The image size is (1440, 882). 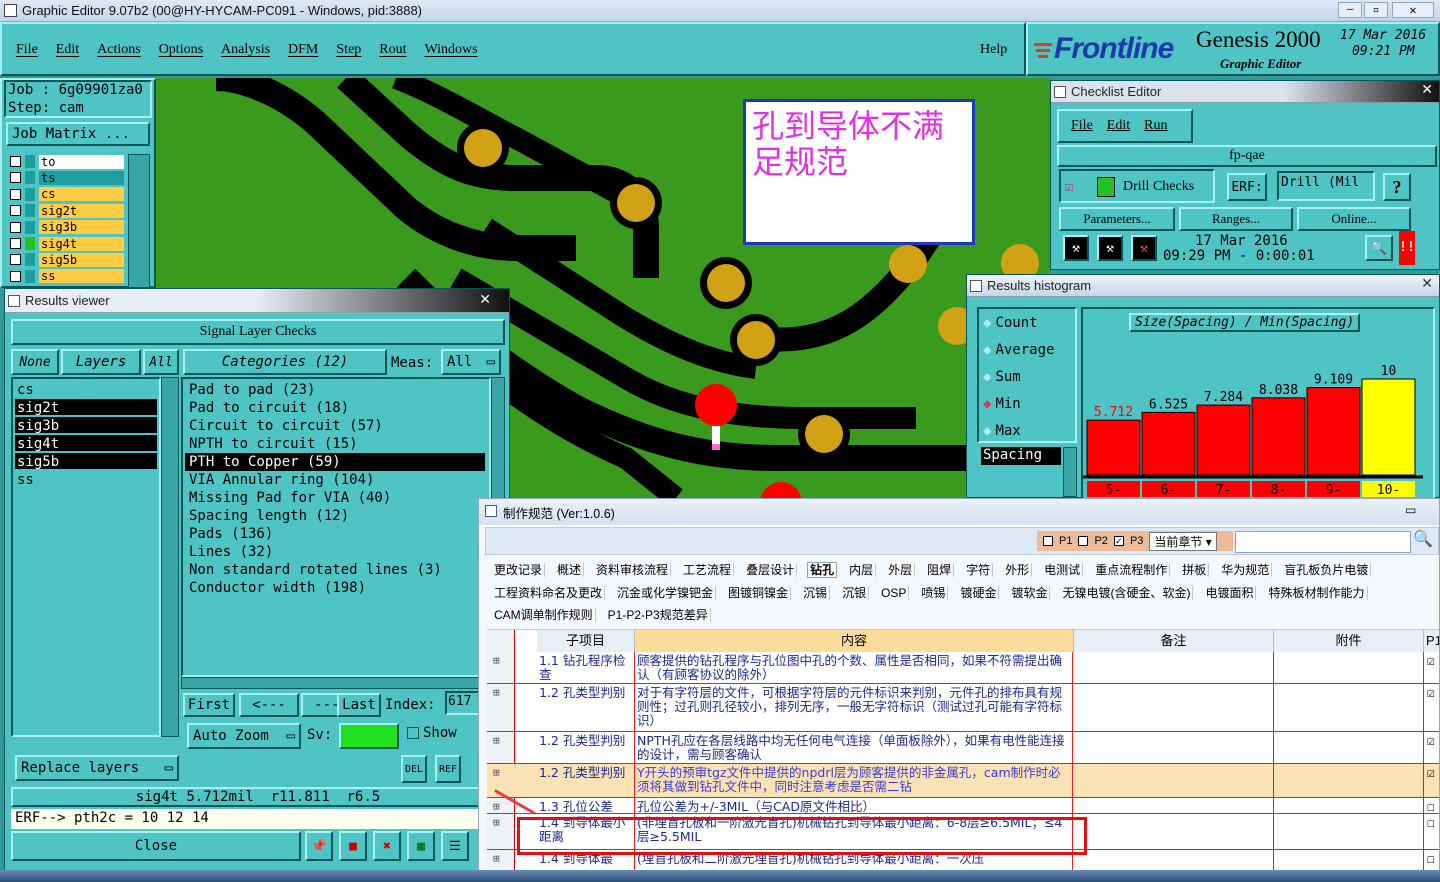 What do you see at coordinates (335, 462) in the screenshot?
I see `result-category-item: PTH to Copper (59)` at bounding box center [335, 462].